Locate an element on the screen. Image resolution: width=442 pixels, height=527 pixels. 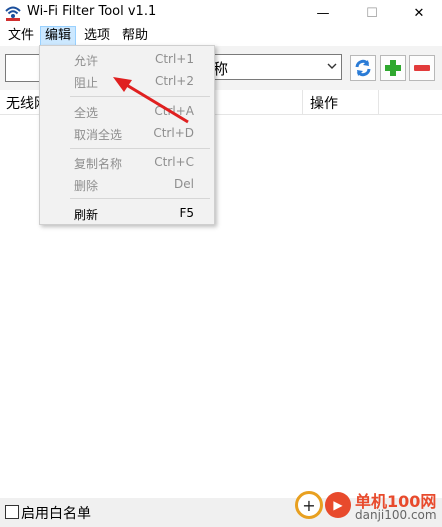
menu-item-label: 取消全选 is located at coordinates (98, 135).